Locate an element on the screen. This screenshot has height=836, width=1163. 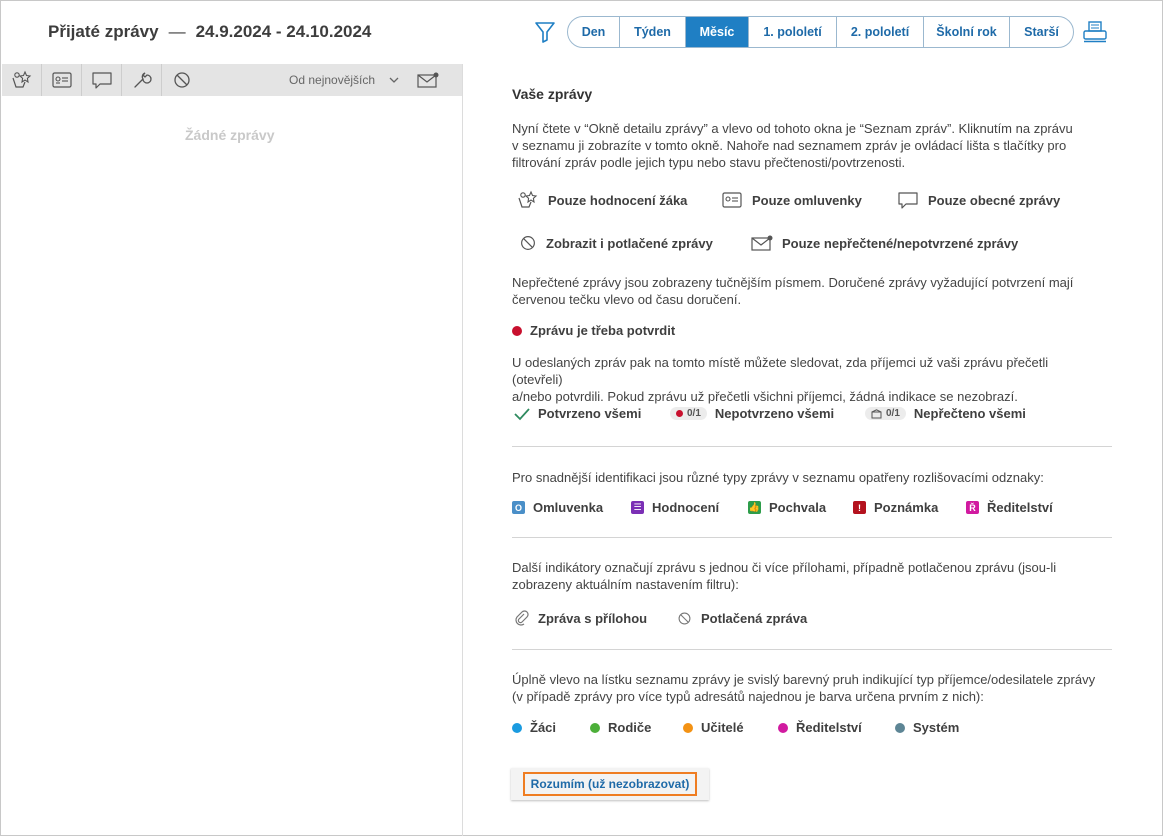
legend-confirm-needed: Zprávu je třeba potvrdit is located at coordinates (593, 330).